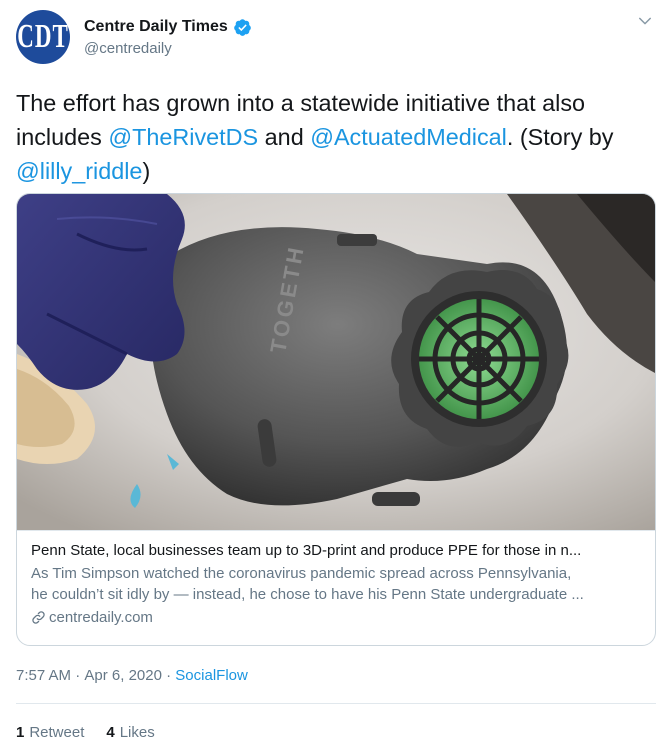 The height and width of the screenshot is (754, 668). What do you see at coordinates (337, 37) in the screenshot?
I see `tweet-header: CDT Centre Daily Times @centredaily` at bounding box center [337, 37].